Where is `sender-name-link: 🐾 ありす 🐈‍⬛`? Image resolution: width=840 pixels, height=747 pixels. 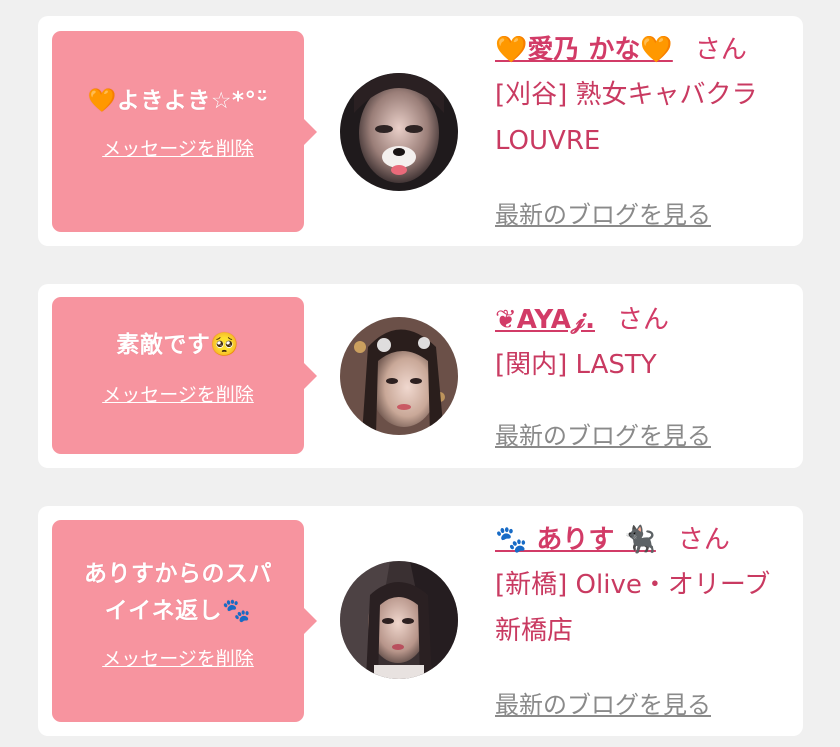
sender-name-link: 🐾 ありす 🐈‍⬛ is located at coordinates (575, 540).